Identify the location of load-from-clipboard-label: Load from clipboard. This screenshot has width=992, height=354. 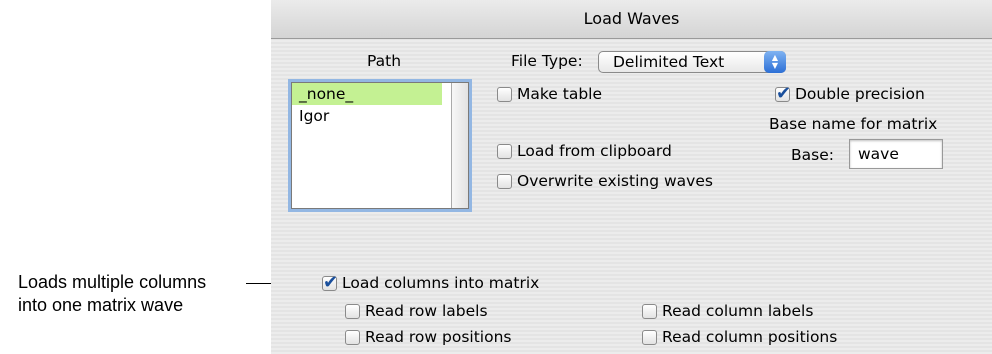
(594, 151).